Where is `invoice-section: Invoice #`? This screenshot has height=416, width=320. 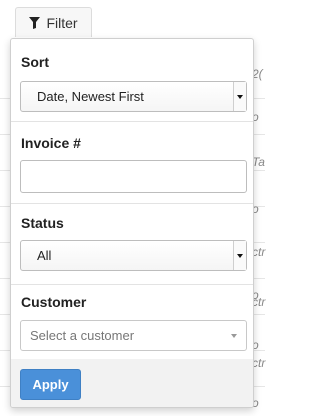 invoice-section: Invoice # is located at coordinates (132, 162).